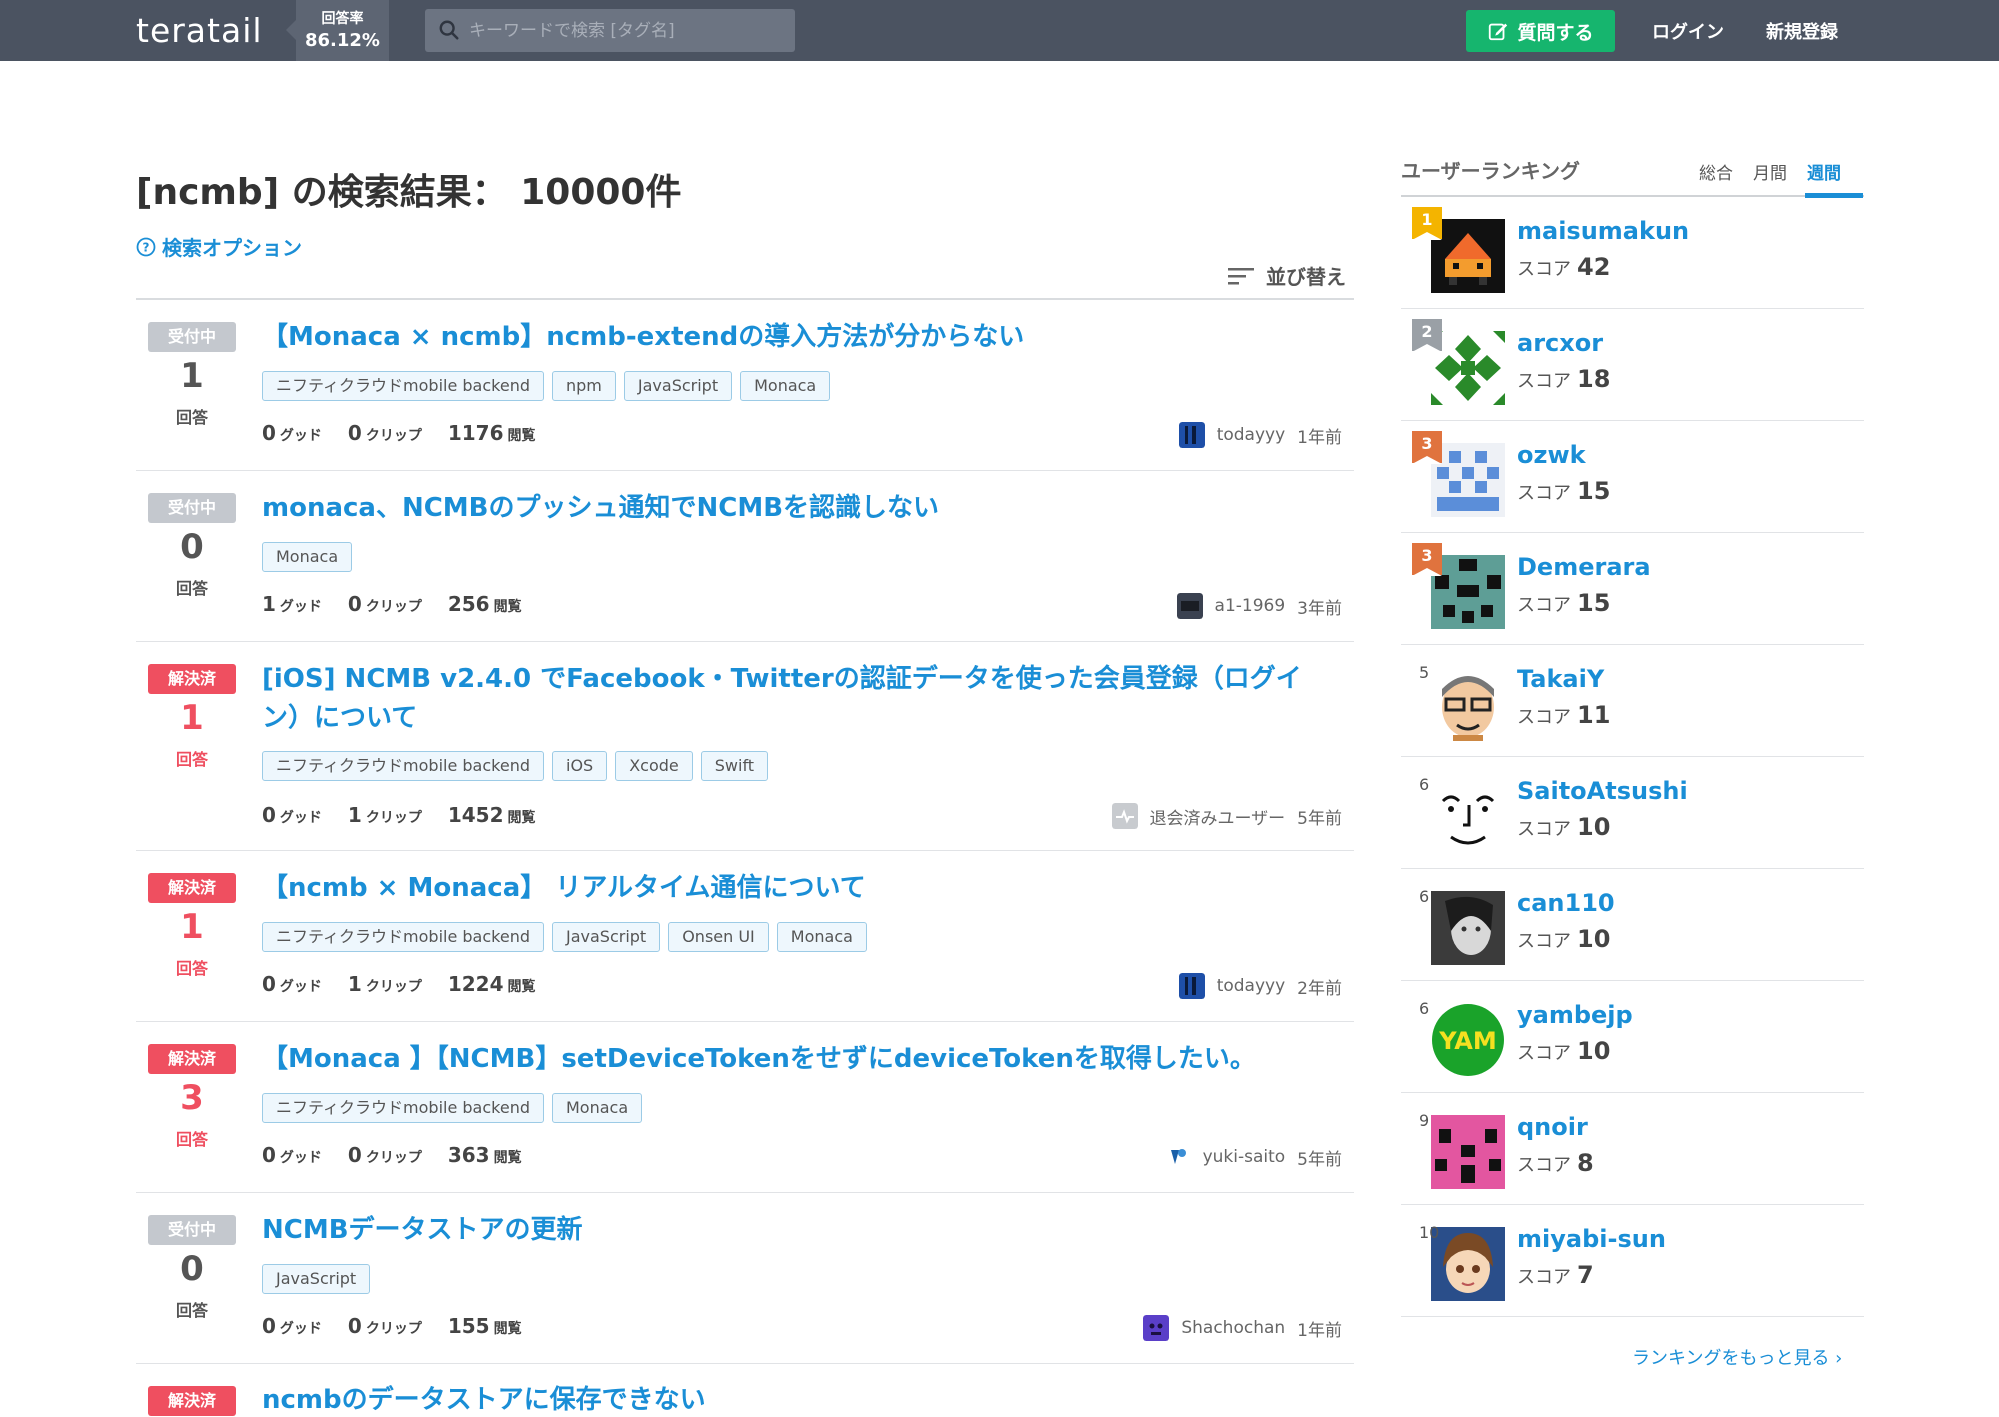  What do you see at coordinates (1551, 455) in the screenshot?
I see `user-name: ozwk` at bounding box center [1551, 455].